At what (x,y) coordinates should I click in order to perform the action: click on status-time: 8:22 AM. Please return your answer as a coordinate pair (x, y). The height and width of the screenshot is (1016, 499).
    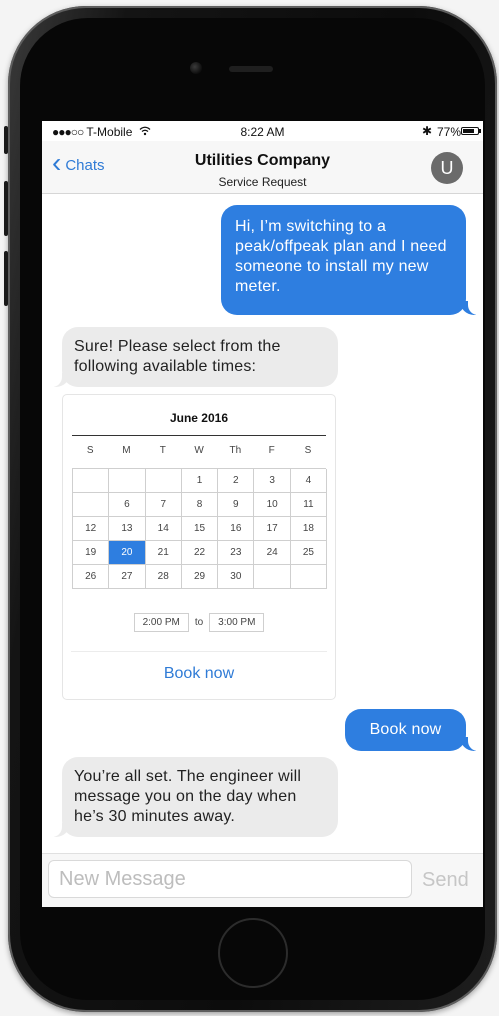
    Looking at the image, I should click on (262, 132).